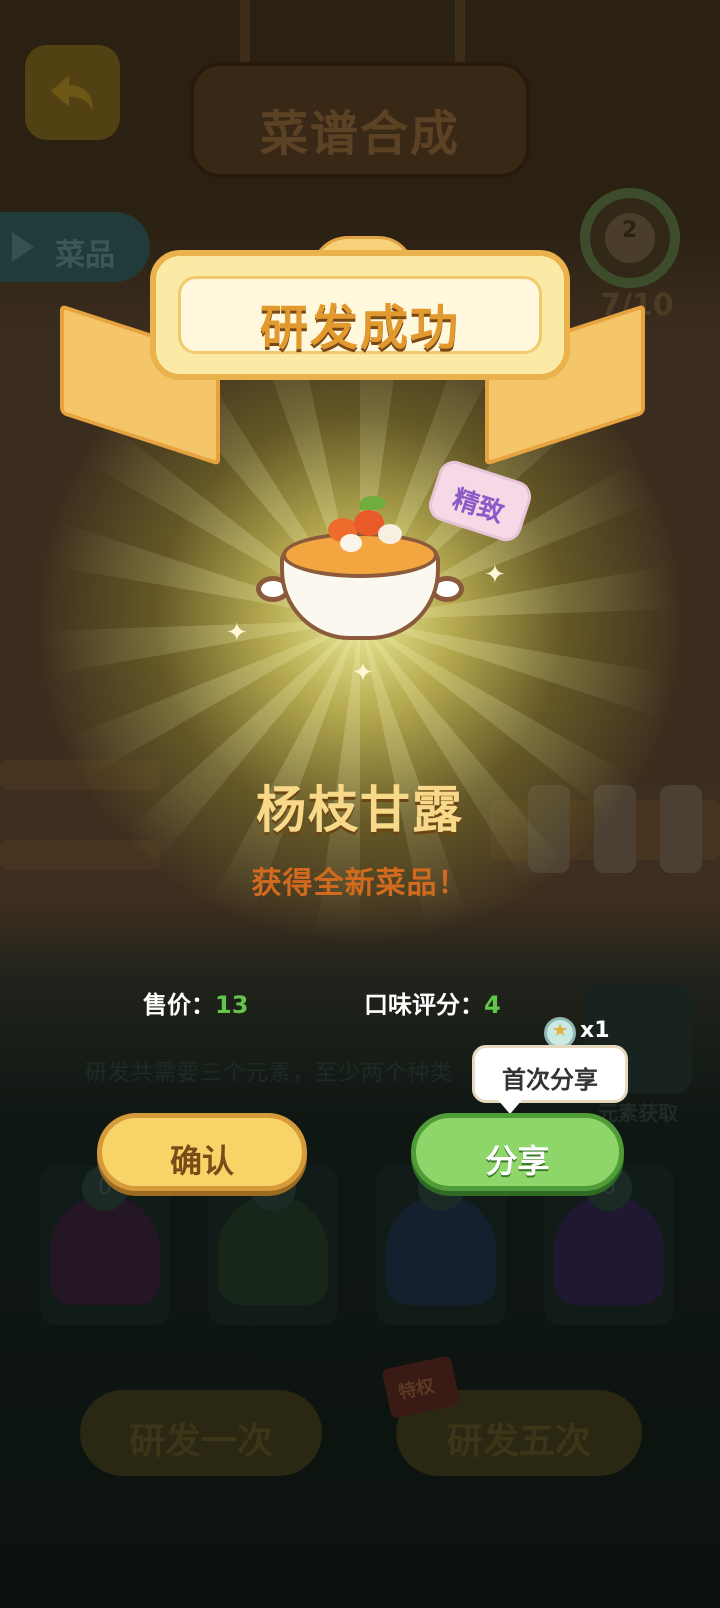 This screenshot has height=1608, width=720. I want to click on dish-subtitle: 获得全新菜品！, so click(360, 883).